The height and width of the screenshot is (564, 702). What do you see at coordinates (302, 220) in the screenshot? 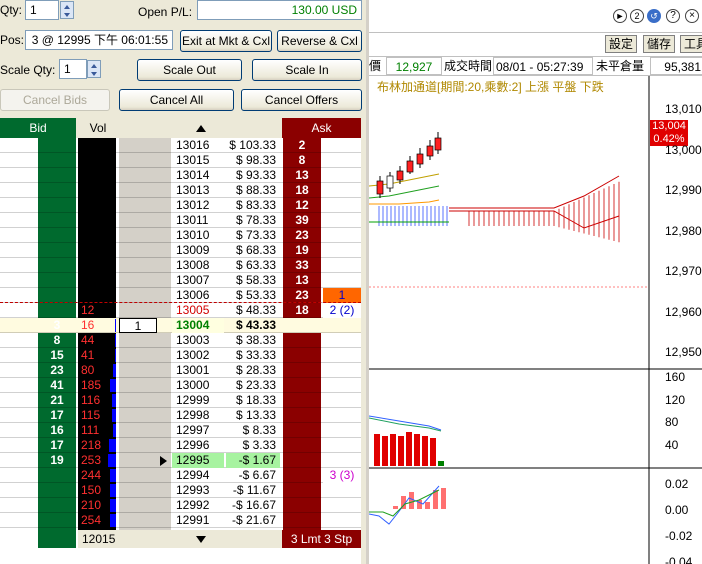
I see `ask-size-cell: 39` at bounding box center [302, 220].